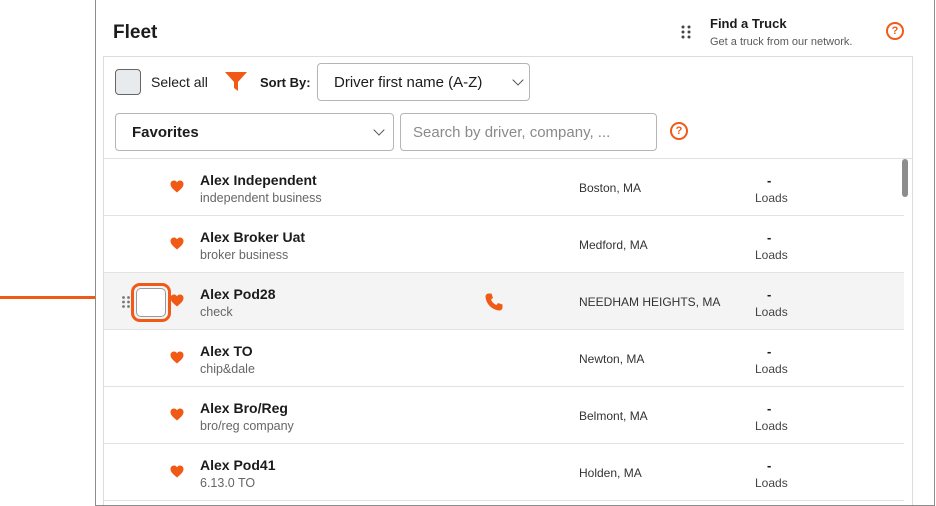 The height and width of the screenshot is (506, 936). I want to click on driver-company: bro/reg company, so click(247, 426).